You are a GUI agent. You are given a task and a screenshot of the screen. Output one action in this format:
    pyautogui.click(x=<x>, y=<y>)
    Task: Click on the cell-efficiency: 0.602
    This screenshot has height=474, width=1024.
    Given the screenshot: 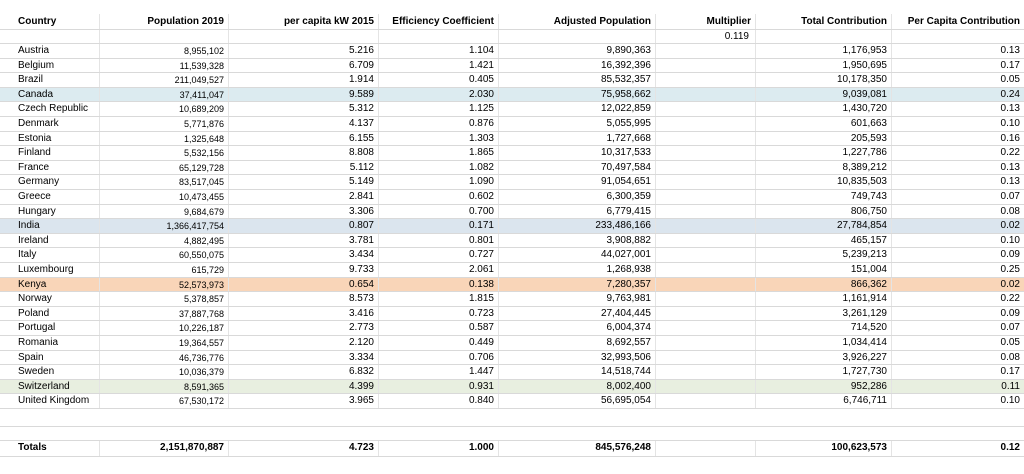 What is the action you would take?
    pyautogui.click(x=439, y=197)
    